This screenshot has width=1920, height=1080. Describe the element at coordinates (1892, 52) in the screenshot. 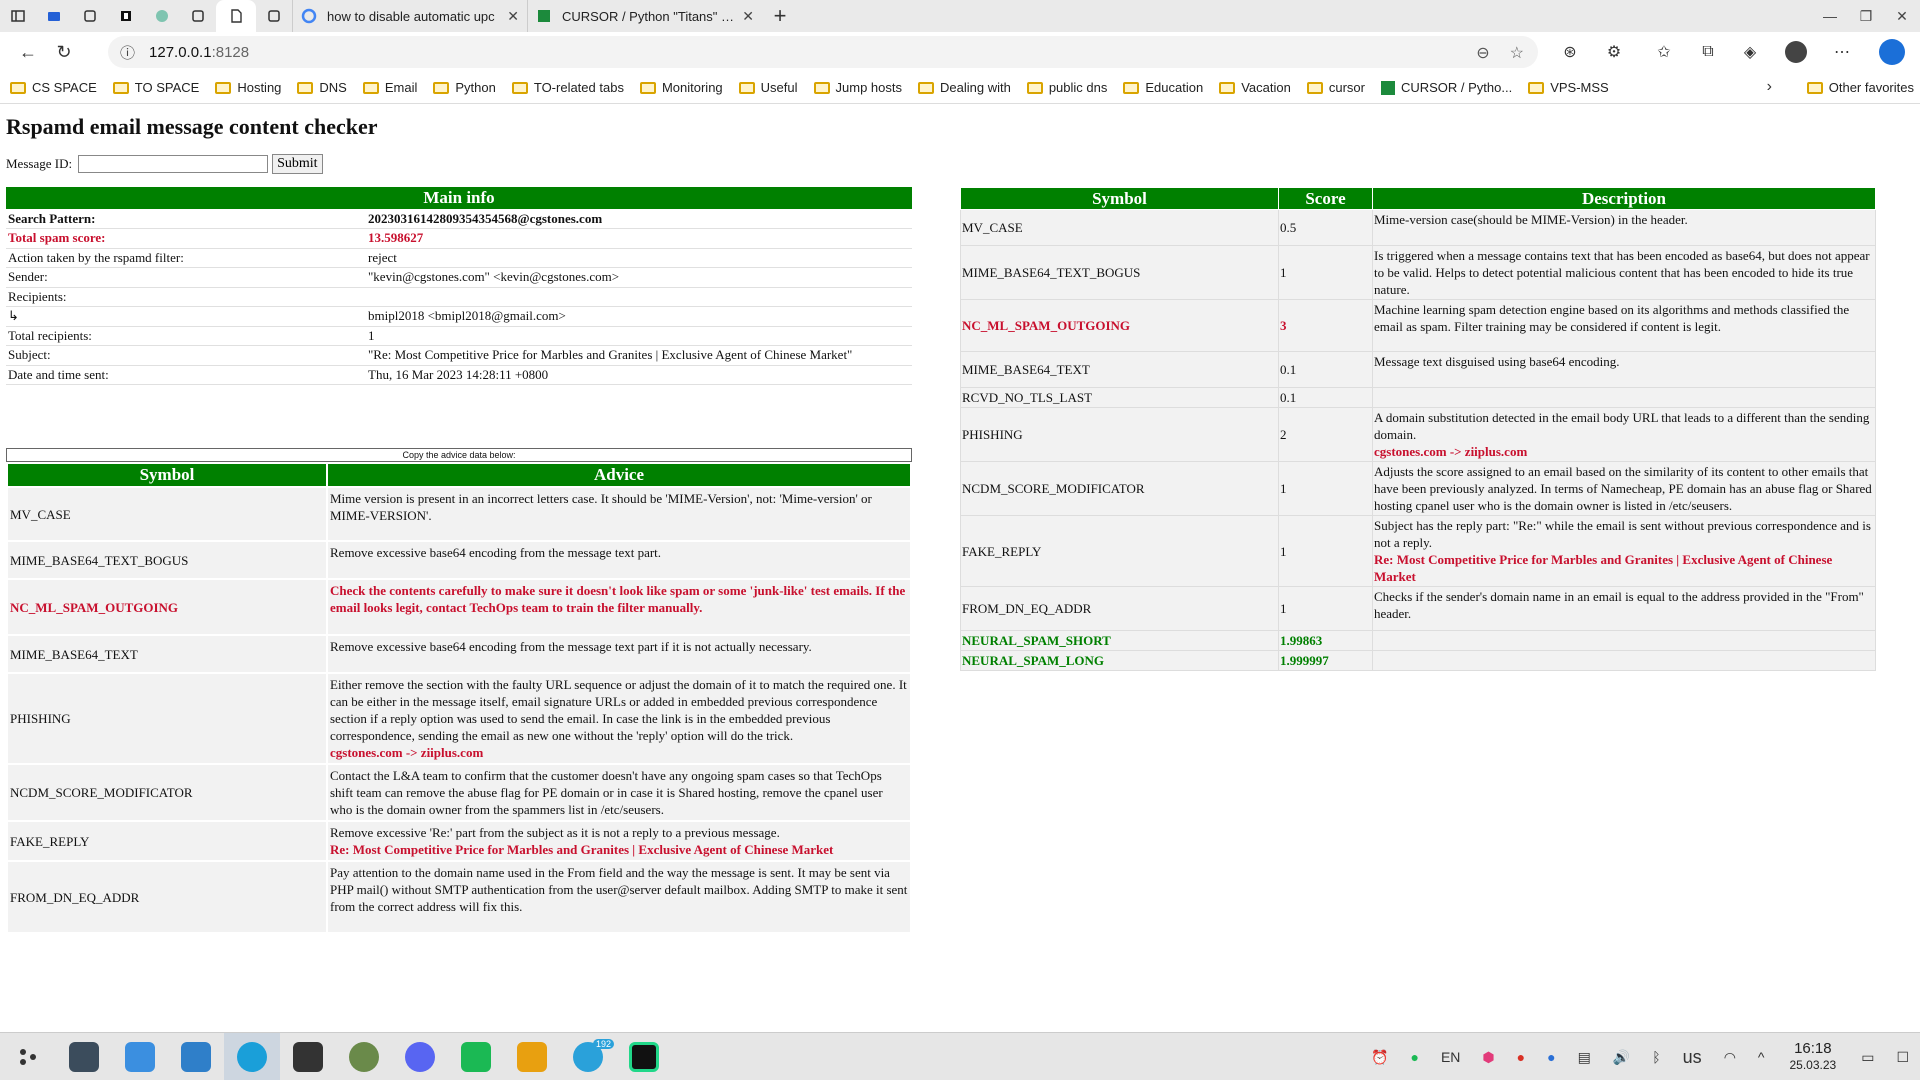

I see `bing-icon` at that location.